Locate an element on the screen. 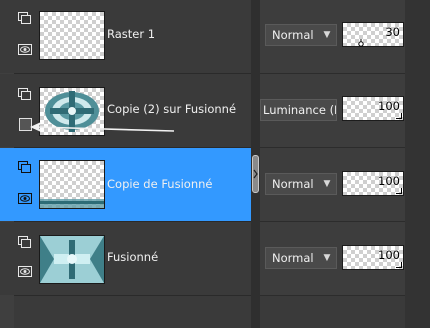 This screenshot has width=430, height=328. layer-name: Fusionné is located at coordinates (133, 257).